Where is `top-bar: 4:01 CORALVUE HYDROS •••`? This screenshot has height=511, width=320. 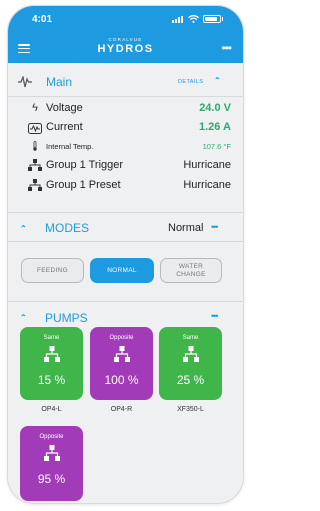
top-bar: 4:01 CORALVUE HYDROS ••• is located at coordinates (125, 34).